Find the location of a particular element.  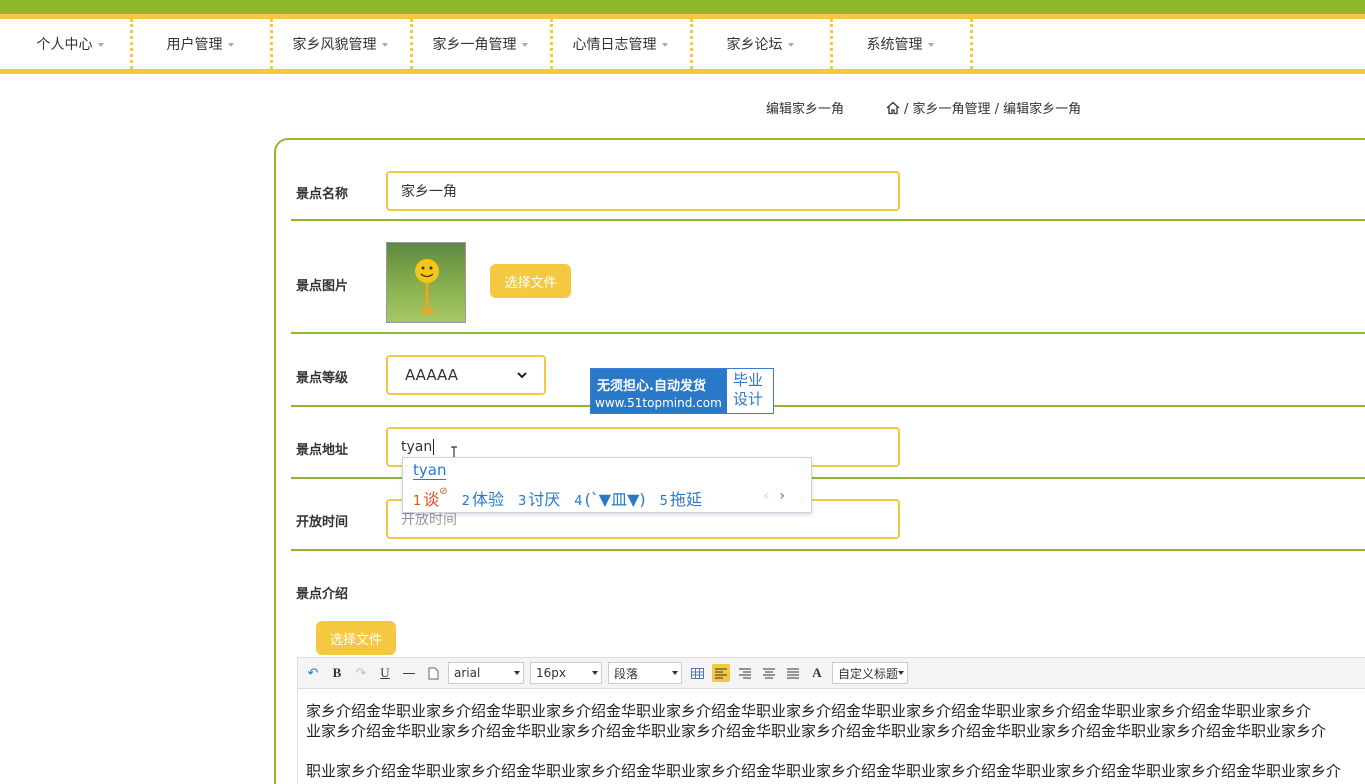

ad-line-2: www.51topmind.com is located at coordinates (658, 403).